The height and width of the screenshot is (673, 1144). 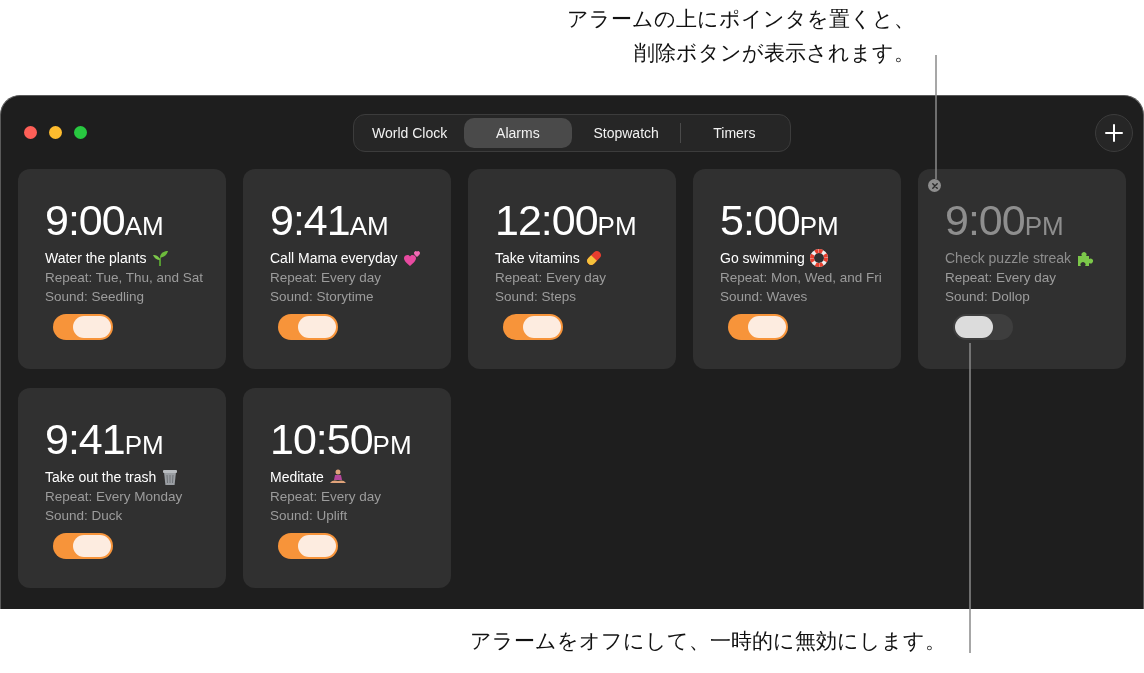 What do you see at coordinates (546, 220) in the screenshot?
I see `alarm-time: 12:00` at bounding box center [546, 220].